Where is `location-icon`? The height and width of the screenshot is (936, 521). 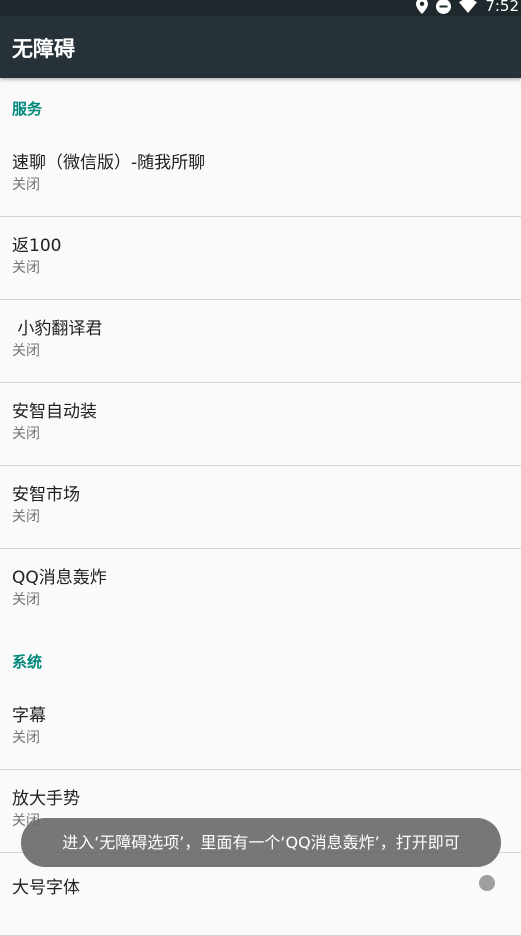
location-icon is located at coordinates (422, 7).